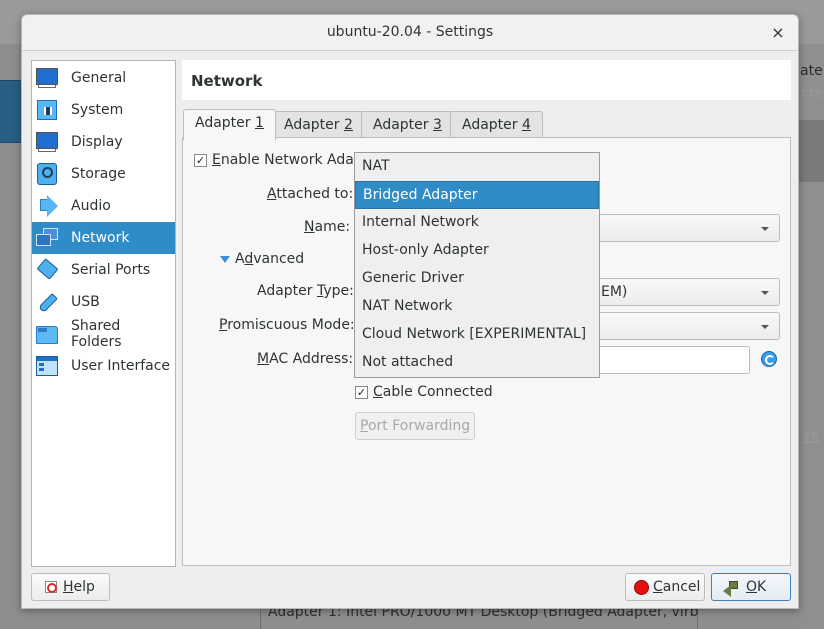 Image resolution: width=824 pixels, height=629 pixels. Describe the element at coordinates (778, 33) in the screenshot. I see `close-button: ×` at that location.